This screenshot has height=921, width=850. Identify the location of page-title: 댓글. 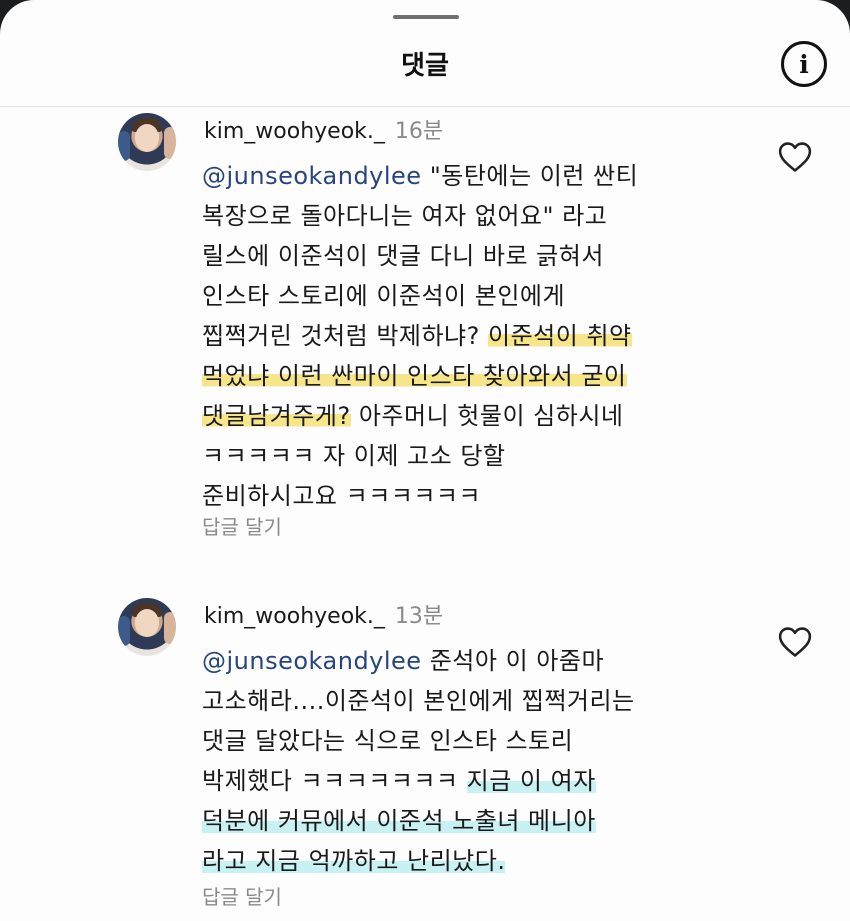
(425, 66).